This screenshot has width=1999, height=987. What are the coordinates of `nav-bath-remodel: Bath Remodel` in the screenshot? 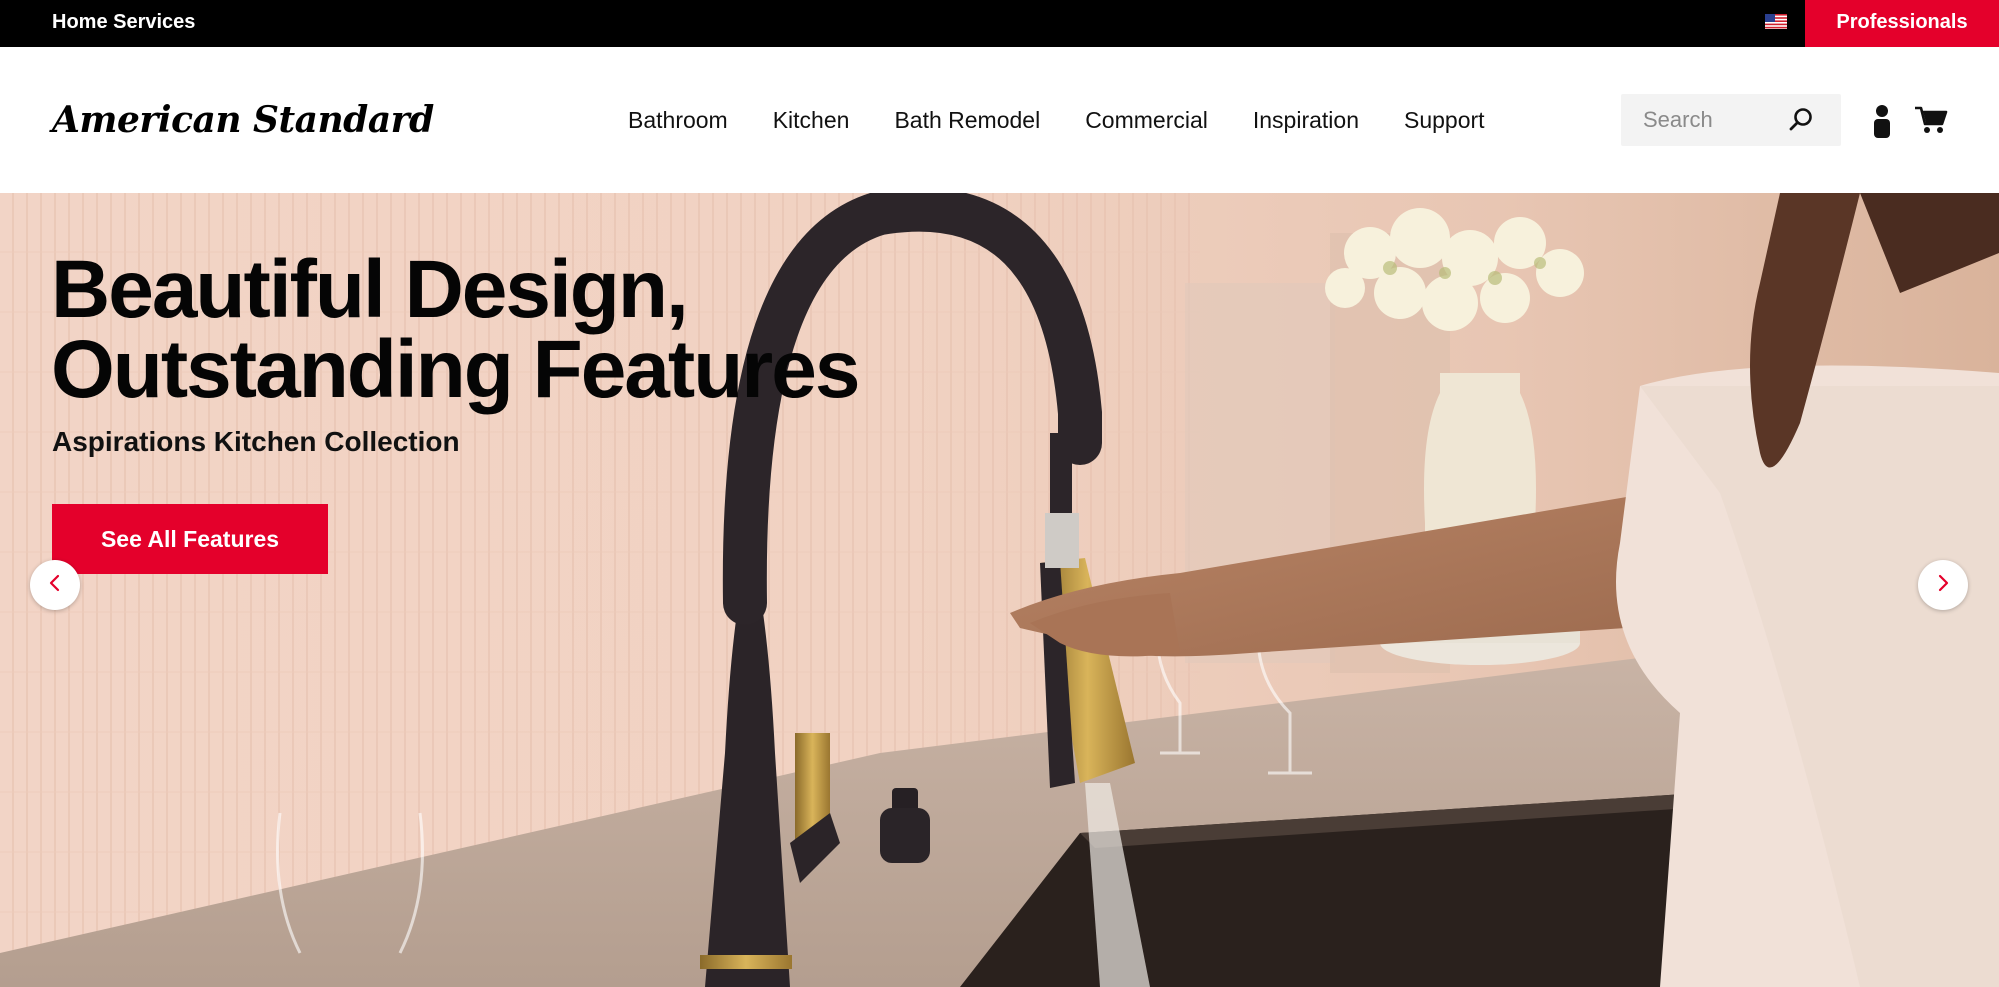 It's located at (967, 120).